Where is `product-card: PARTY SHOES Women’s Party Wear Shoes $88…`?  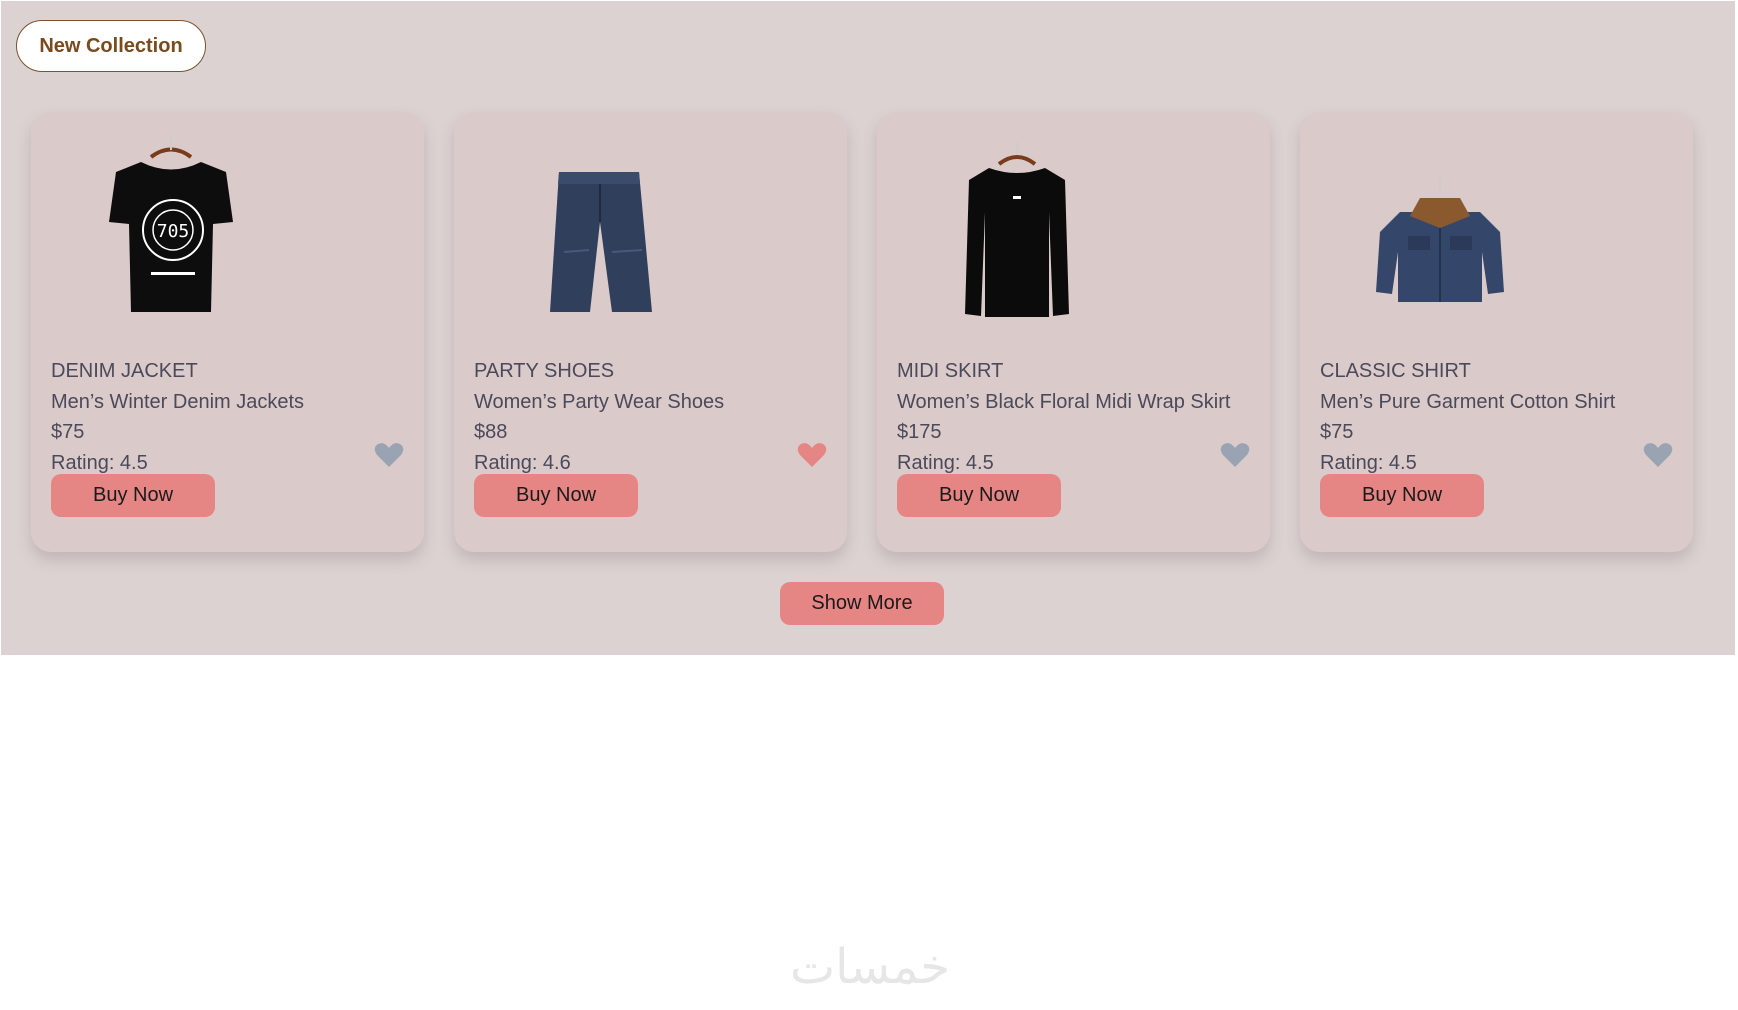
product-card: PARTY SHOES Women’s Party Wear Shoes $88… is located at coordinates (650, 332).